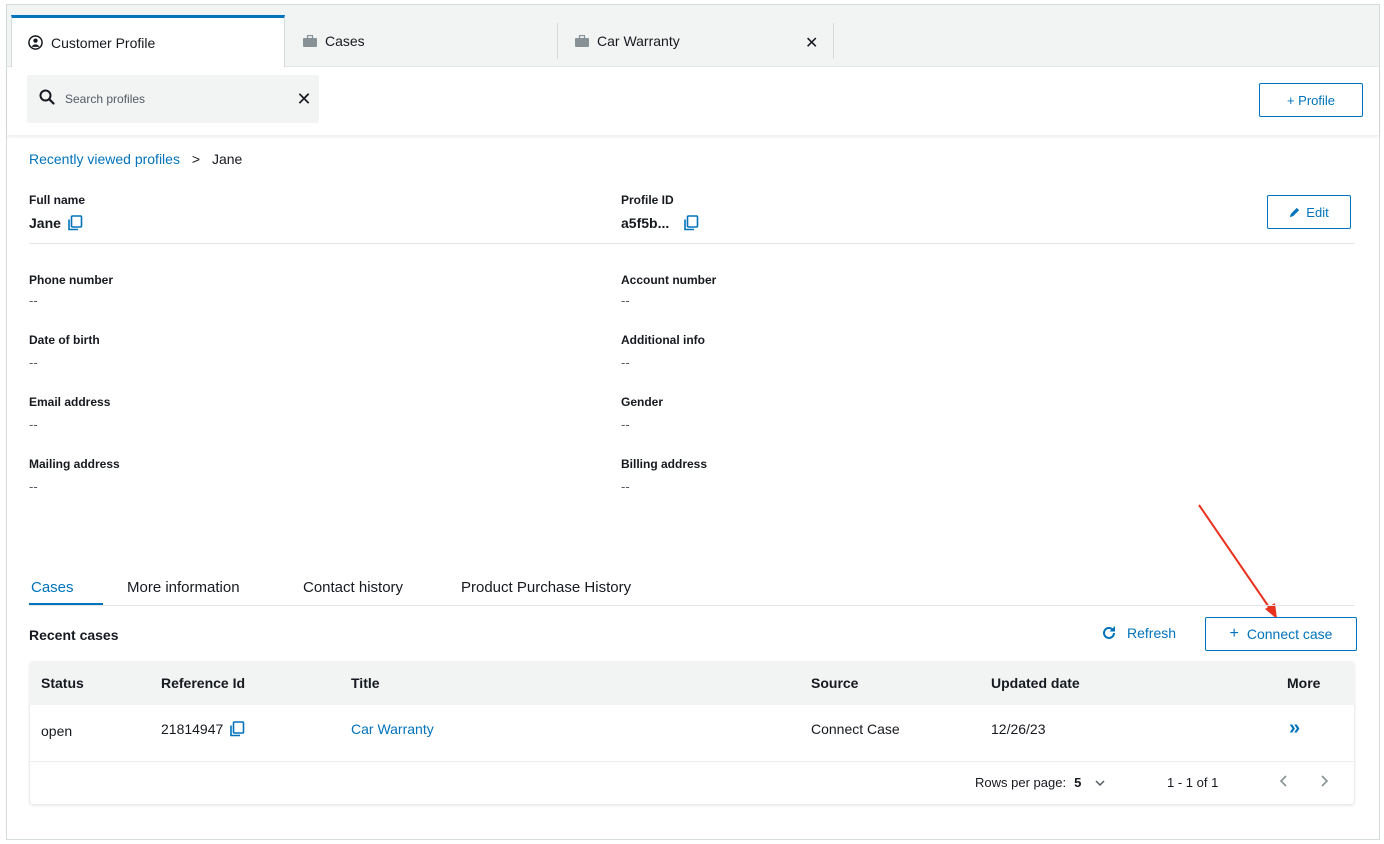  What do you see at coordinates (669, 280) in the screenshot?
I see `account-number-label: Account number` at bounding box center [669, 280].